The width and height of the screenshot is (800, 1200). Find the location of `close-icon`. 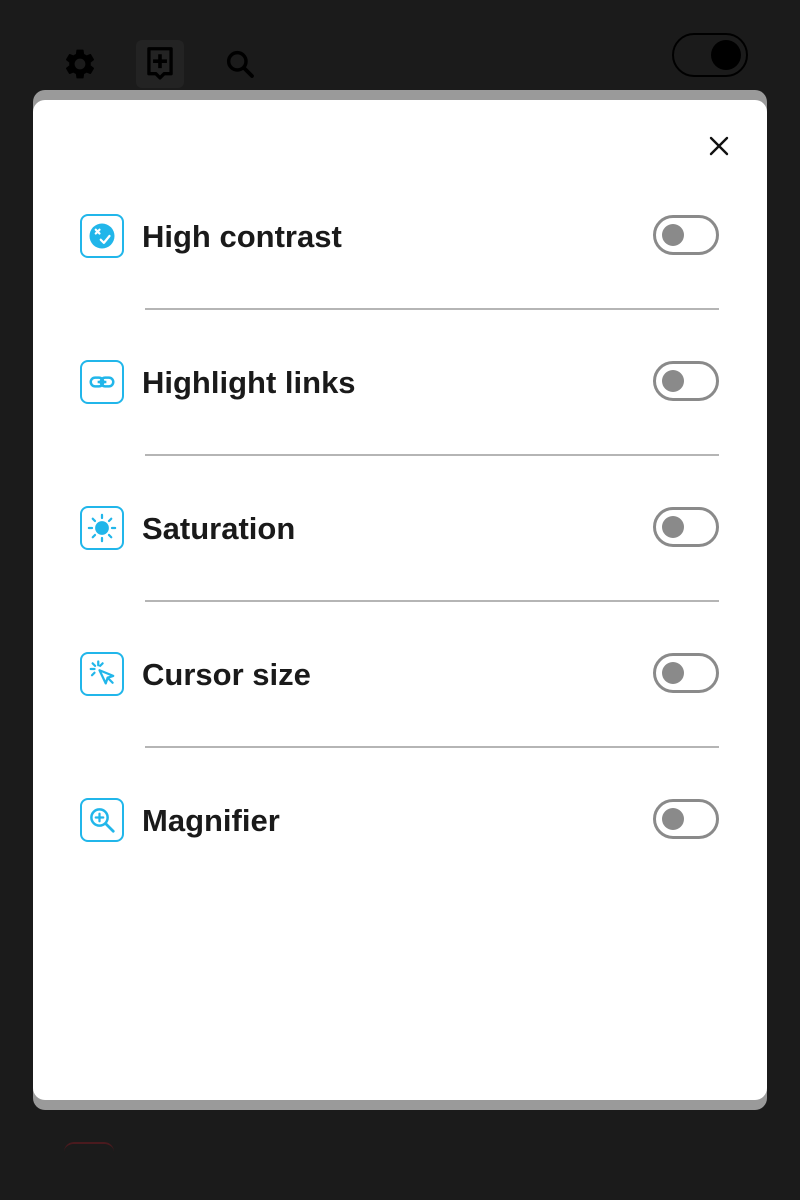

close-icon is located at coordinates (719, 146).